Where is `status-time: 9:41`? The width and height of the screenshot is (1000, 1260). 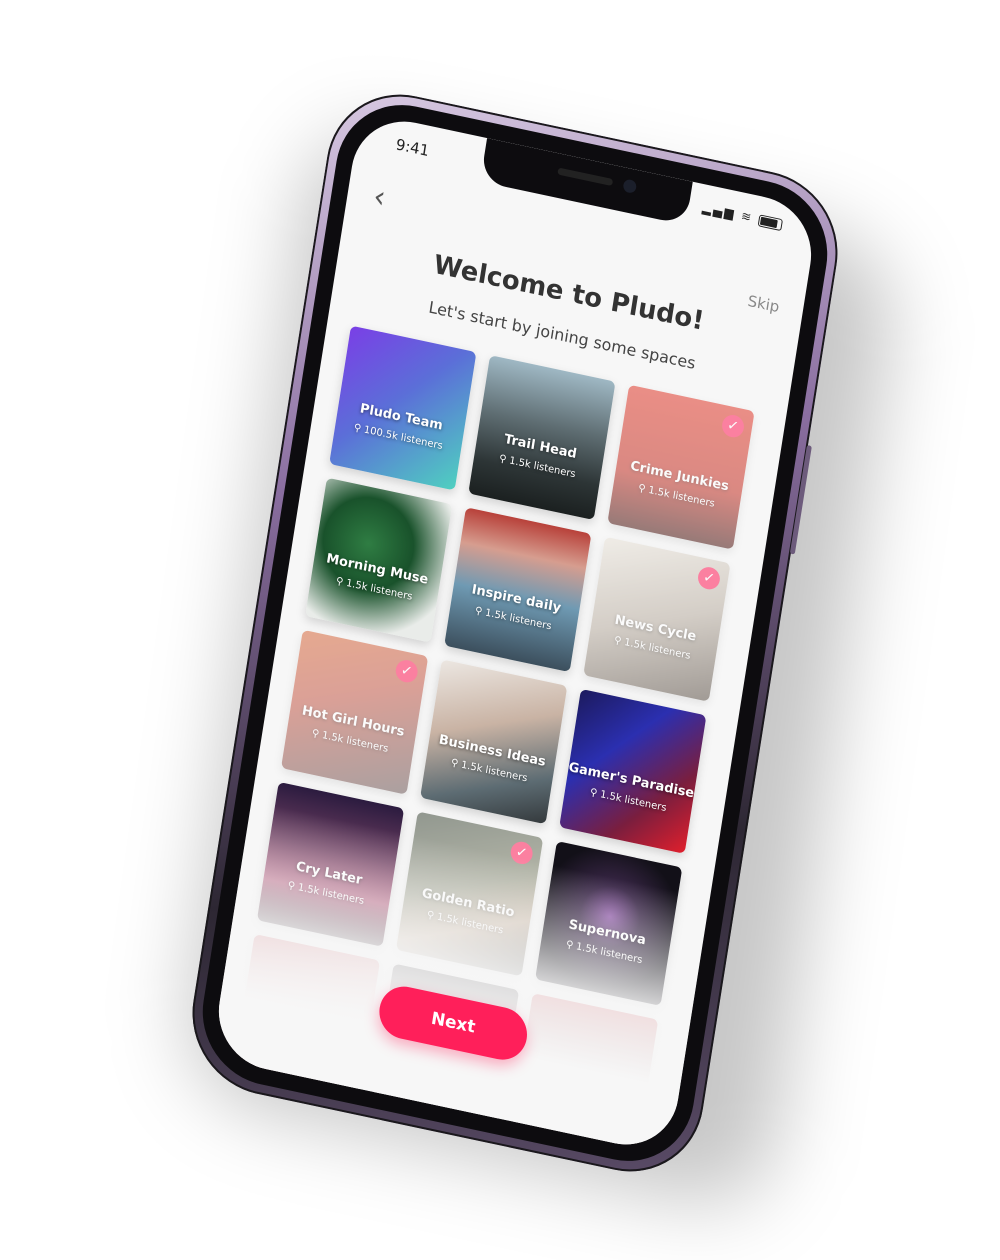
status-time: 9:41 is located at coordinates (412, 148).